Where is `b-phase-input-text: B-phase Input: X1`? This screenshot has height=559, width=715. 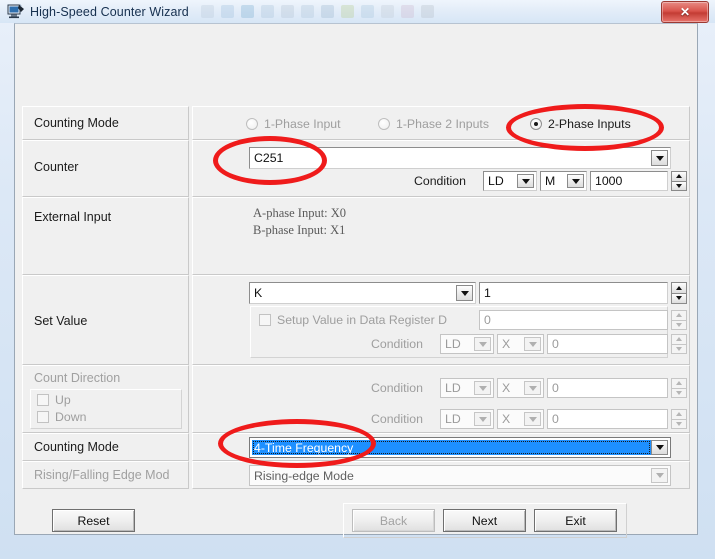 b-phase-input-text: B-phase Input: X1 is located at coordinates (299, 230).